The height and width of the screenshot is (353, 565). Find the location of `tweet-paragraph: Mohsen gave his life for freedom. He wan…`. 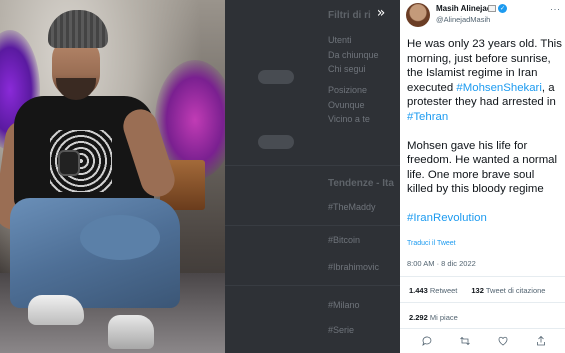

tweet-paragraph: Mohsen gave his life for freedom. He wan… is located at coordinates (482, 167).